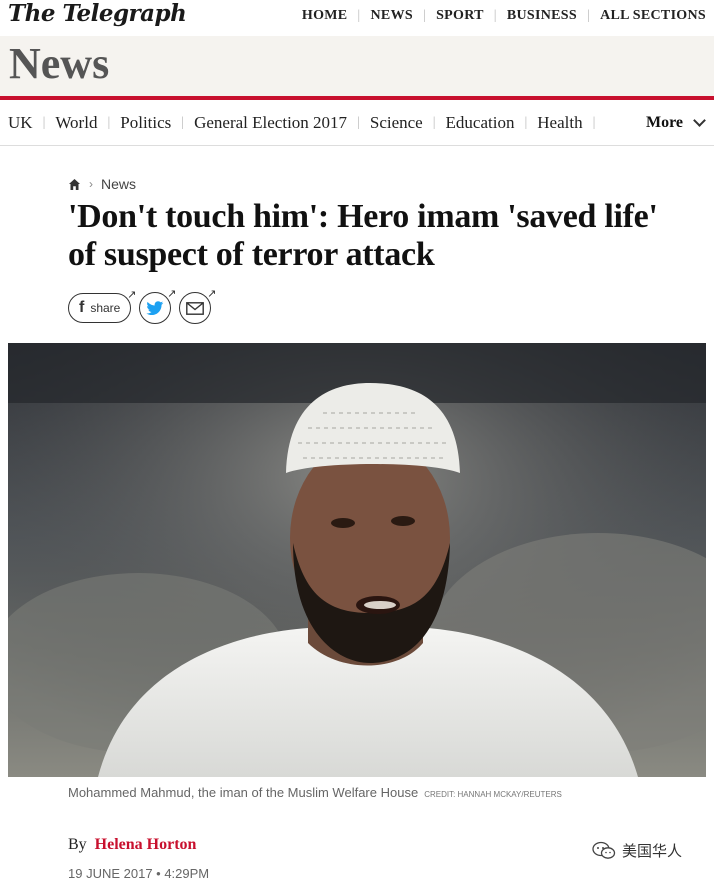  I want to click on breadcrumb-news-link: News, so click(118, 184).